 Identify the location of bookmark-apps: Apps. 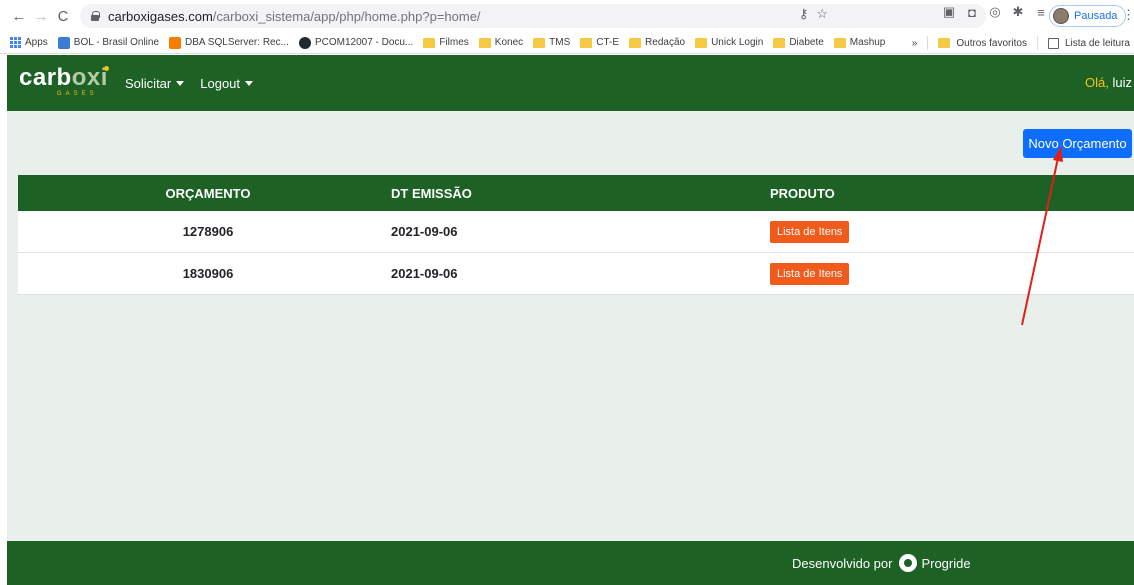
(29, 42).